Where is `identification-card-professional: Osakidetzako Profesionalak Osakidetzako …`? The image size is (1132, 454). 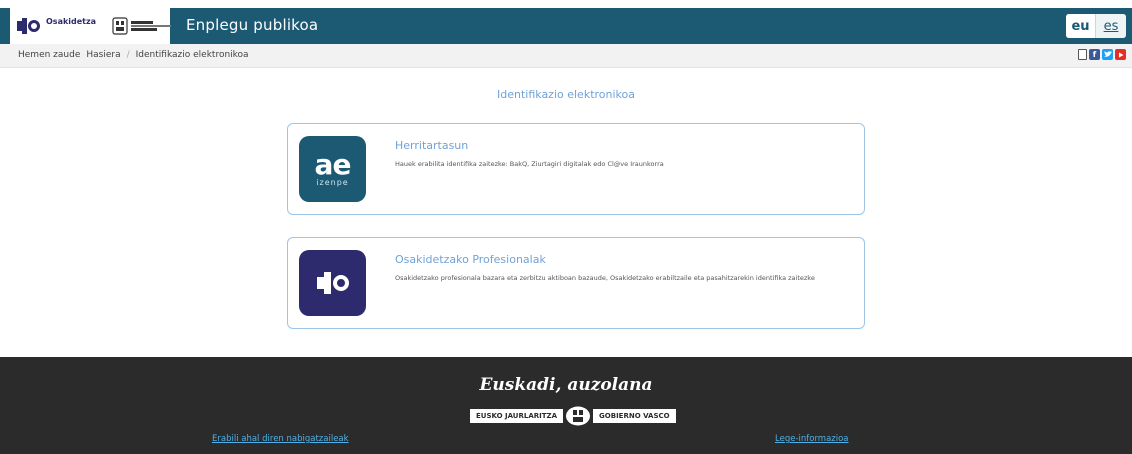 identification-card-professional: Osakidetzako Profesionalak Osakidetzako … is located at coordinates (576, 283).